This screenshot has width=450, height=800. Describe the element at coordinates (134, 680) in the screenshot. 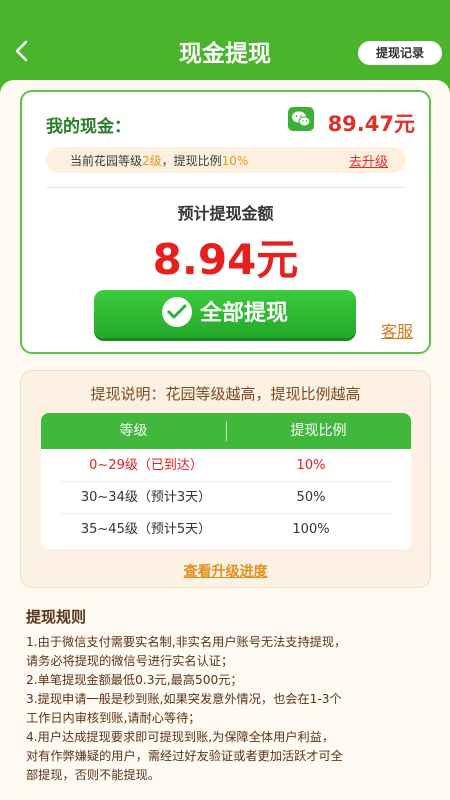

I see `rule-line: 2.单笔提现金额最低0.3元,最高500元；` at that location.